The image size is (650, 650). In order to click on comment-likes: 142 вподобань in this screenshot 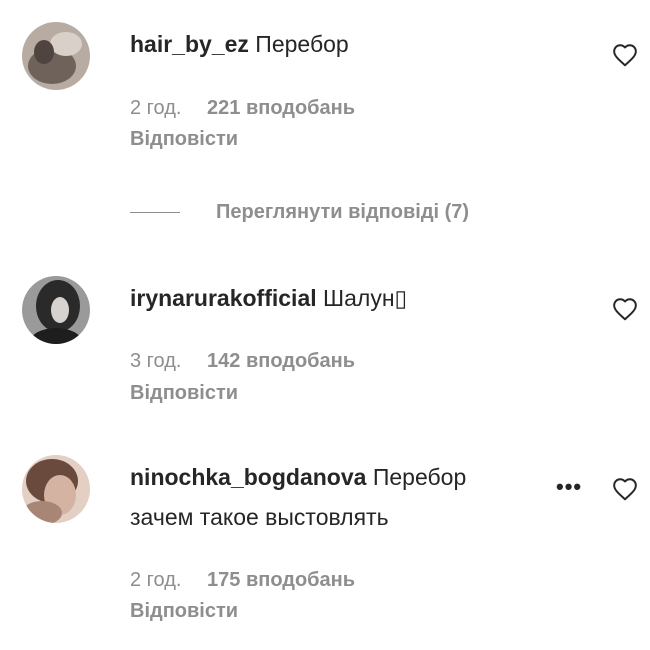, I will do `click(281, 361)`.